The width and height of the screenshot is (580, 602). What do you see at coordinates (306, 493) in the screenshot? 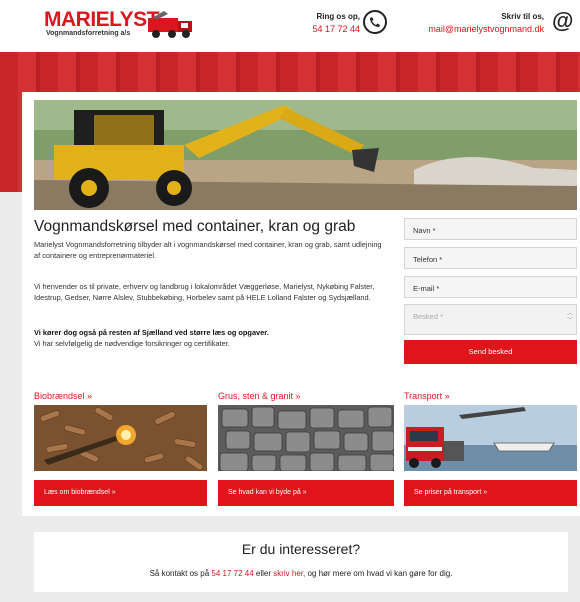
I see `grus-button: Se hvad kan vi byde på »` at bounding box center [306, 493].